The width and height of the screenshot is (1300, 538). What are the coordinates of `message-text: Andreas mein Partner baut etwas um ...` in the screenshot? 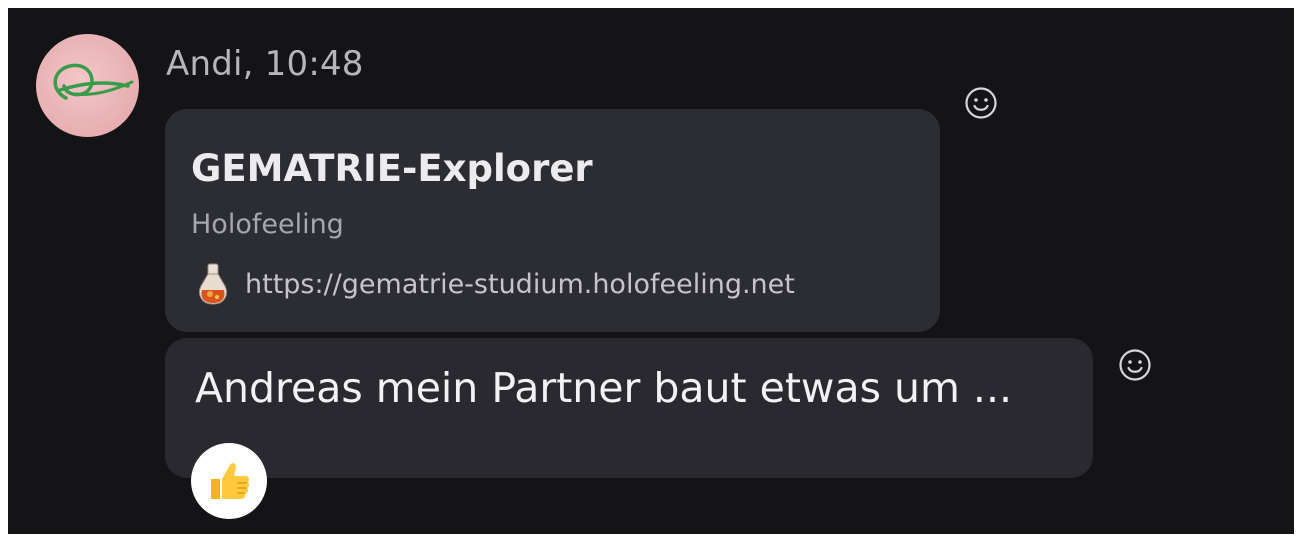 It's located at (604, 388).